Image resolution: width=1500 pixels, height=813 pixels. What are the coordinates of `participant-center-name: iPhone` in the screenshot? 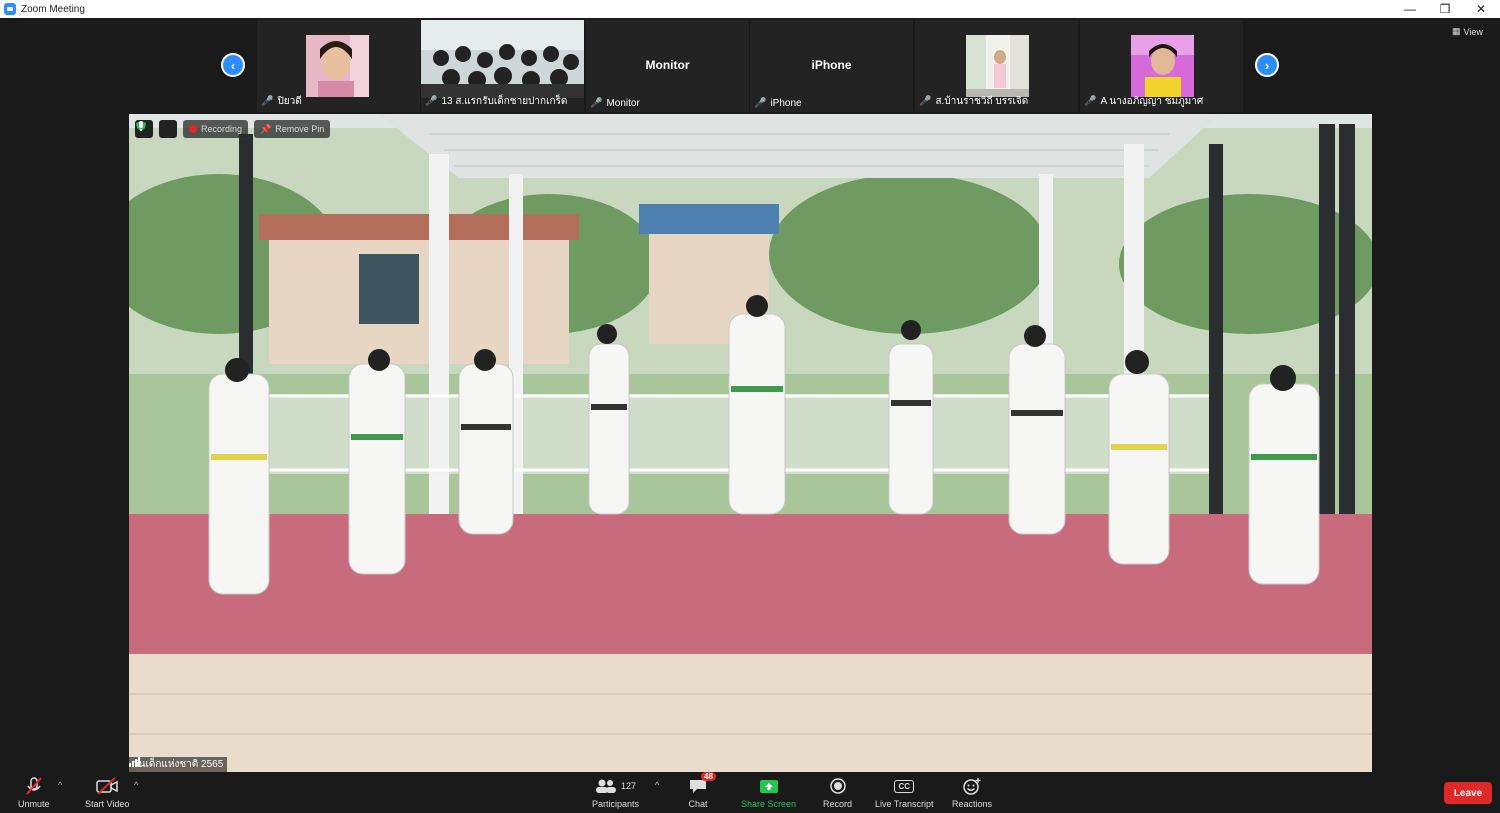 It's located at (831, 65).